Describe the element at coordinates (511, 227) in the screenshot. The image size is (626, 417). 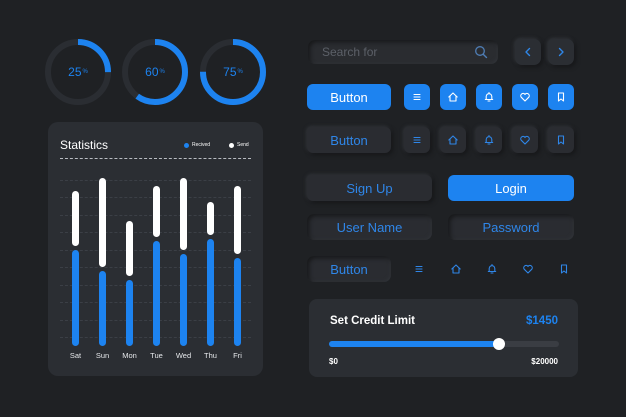
I see `password-field: Password` at that location.